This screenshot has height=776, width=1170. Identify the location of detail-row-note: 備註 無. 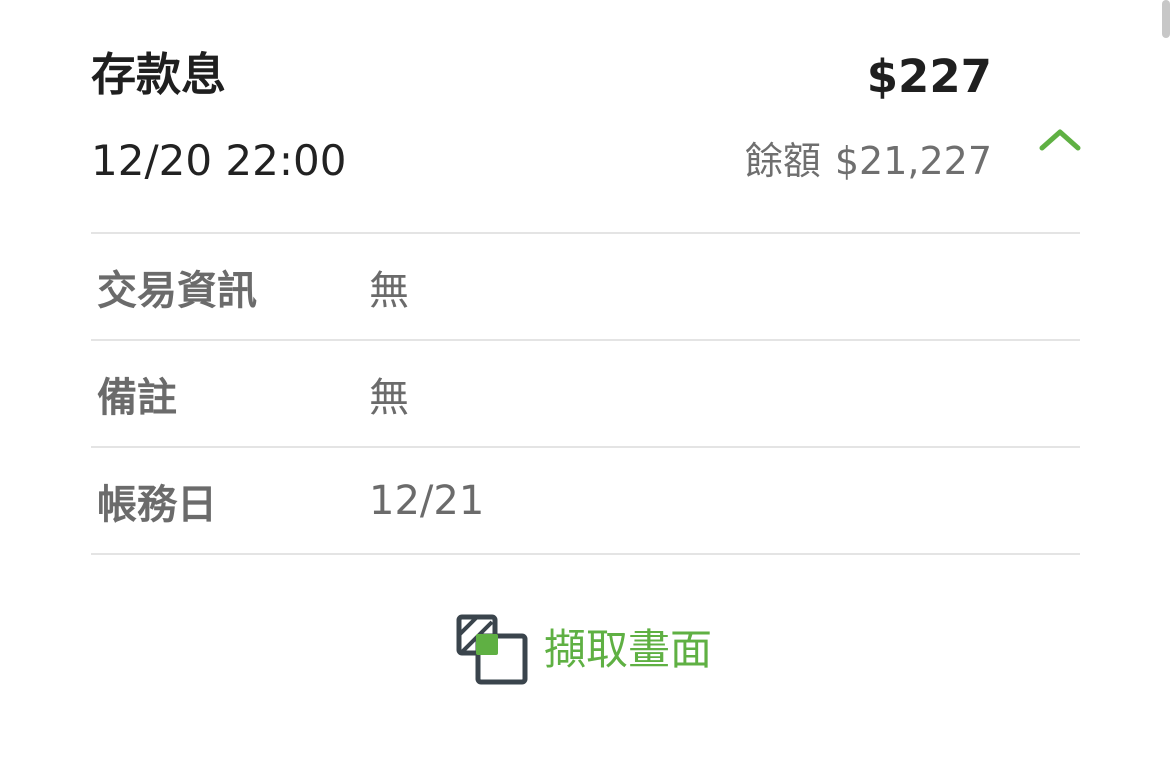
(585, 392).